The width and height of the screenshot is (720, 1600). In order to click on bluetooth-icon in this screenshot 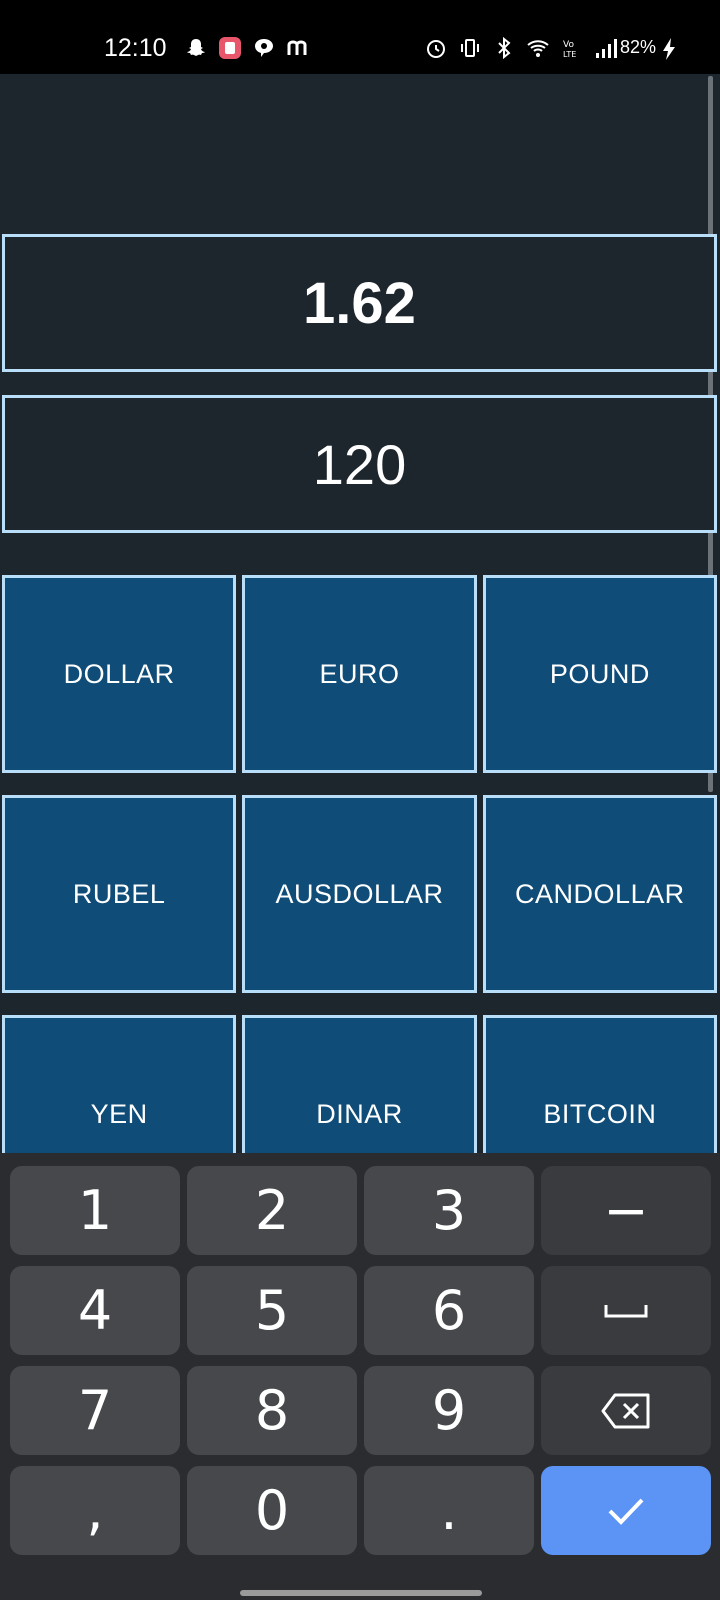, I will do `click(504, 48)`.